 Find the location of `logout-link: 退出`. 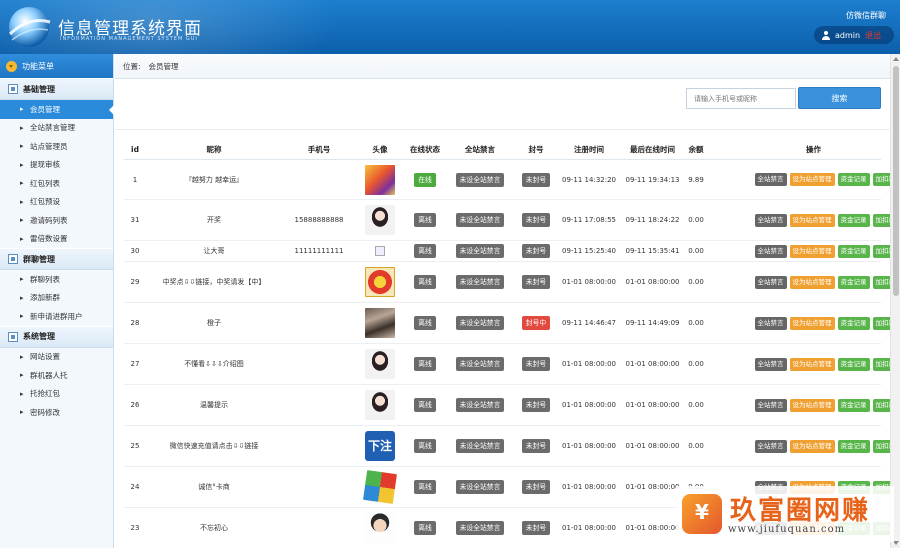

logout-link: 退出 is located at coordinates (873, 35).